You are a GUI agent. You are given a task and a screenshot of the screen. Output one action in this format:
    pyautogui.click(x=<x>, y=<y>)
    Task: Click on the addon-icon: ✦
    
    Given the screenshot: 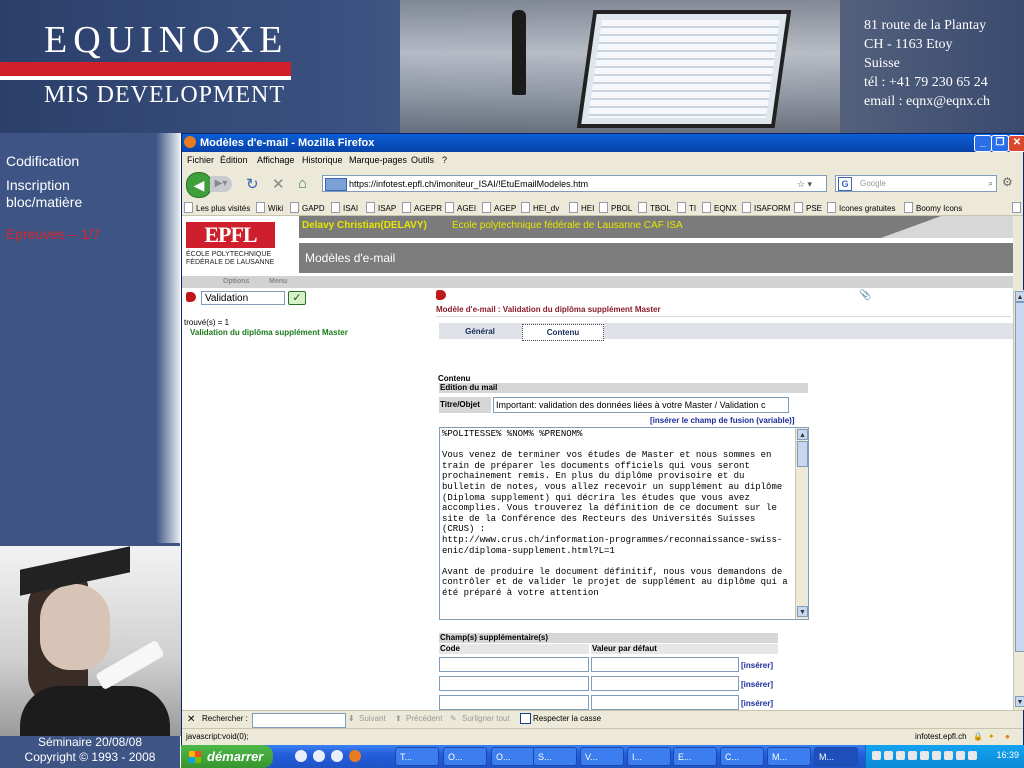 What is the action you would take?
    pyautogui.click(x=991, y=736)
    